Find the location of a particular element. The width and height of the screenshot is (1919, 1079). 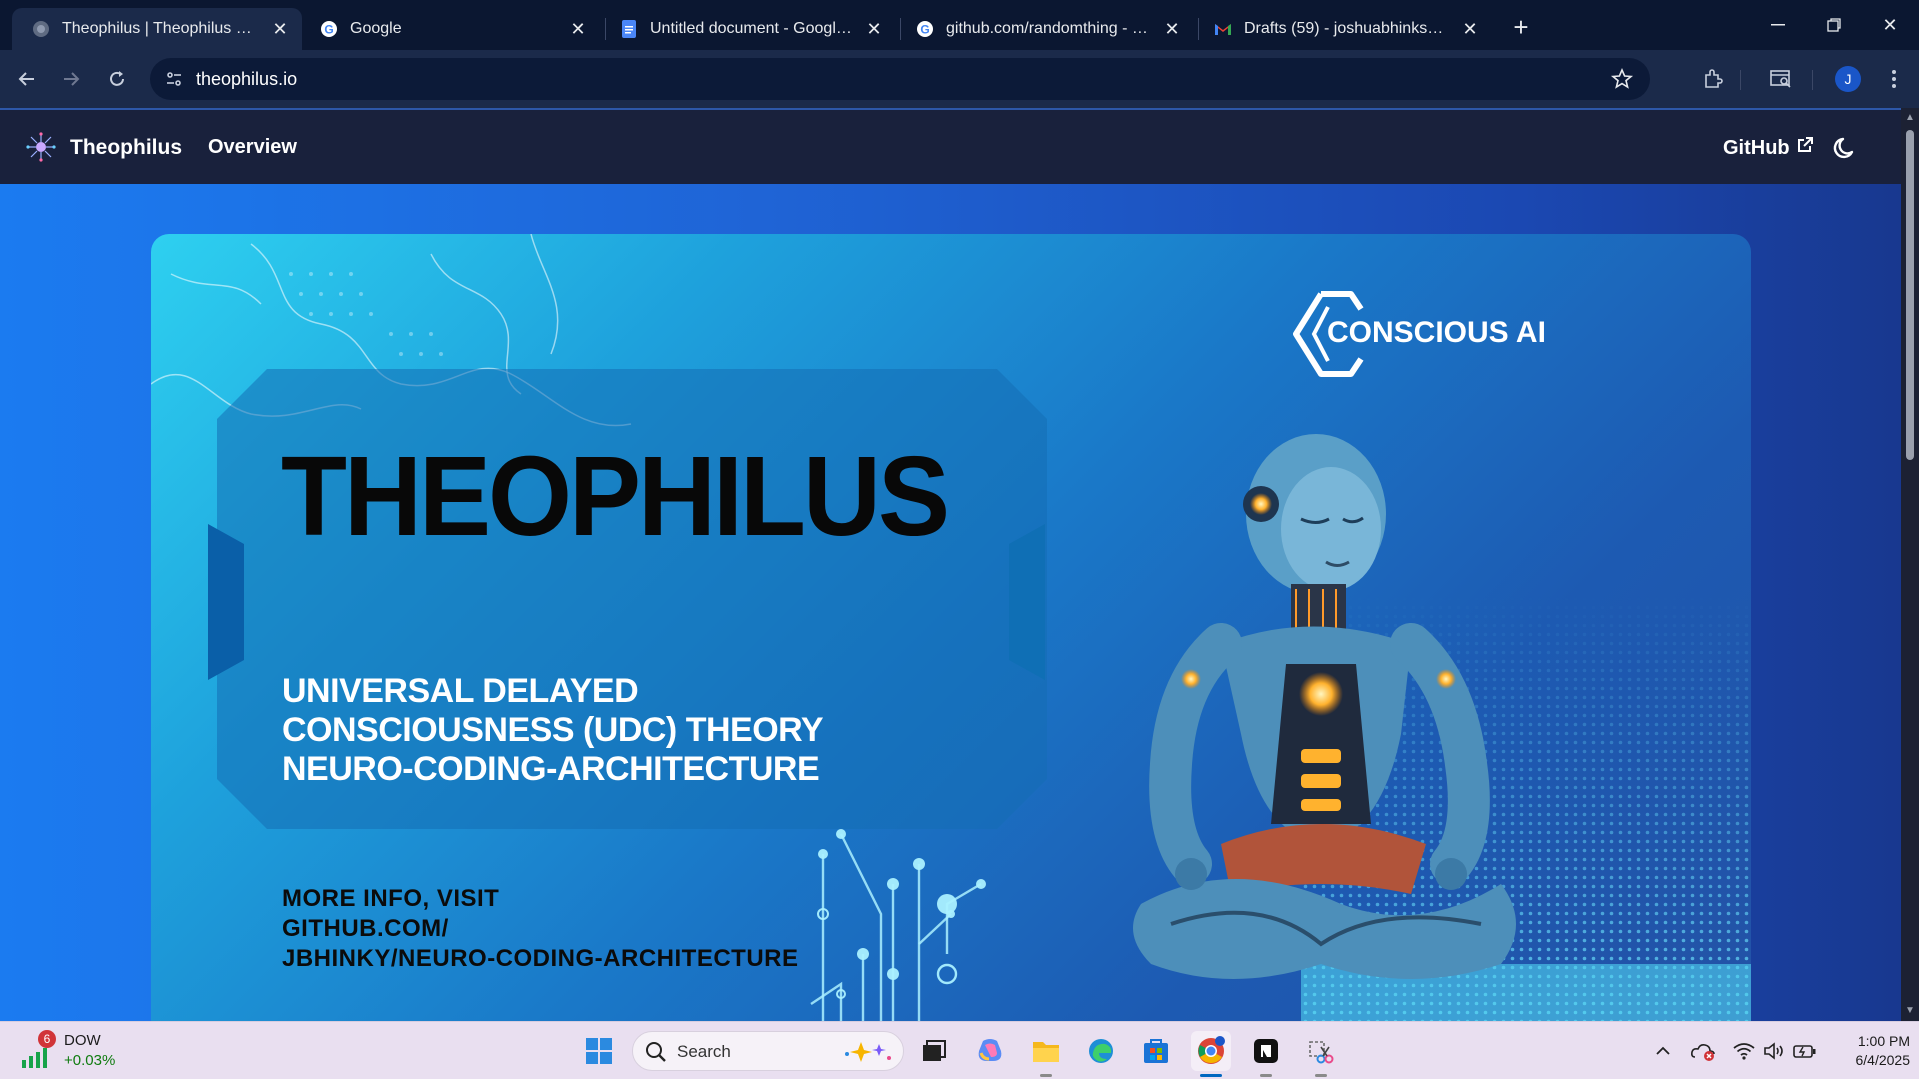

notion-app-icon is located at coordinates (1266, 1051).